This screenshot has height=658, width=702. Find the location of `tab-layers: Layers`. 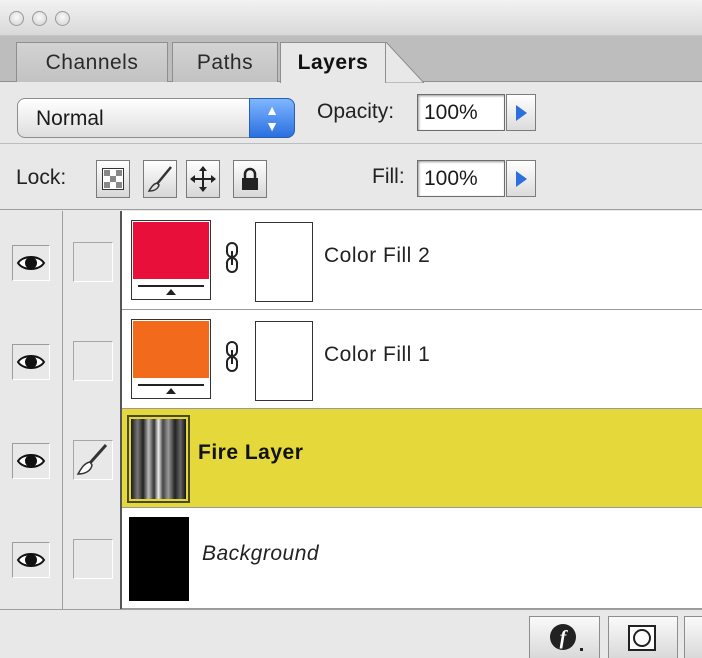

tab-layers: Layers is located at coordinates (333, 62).